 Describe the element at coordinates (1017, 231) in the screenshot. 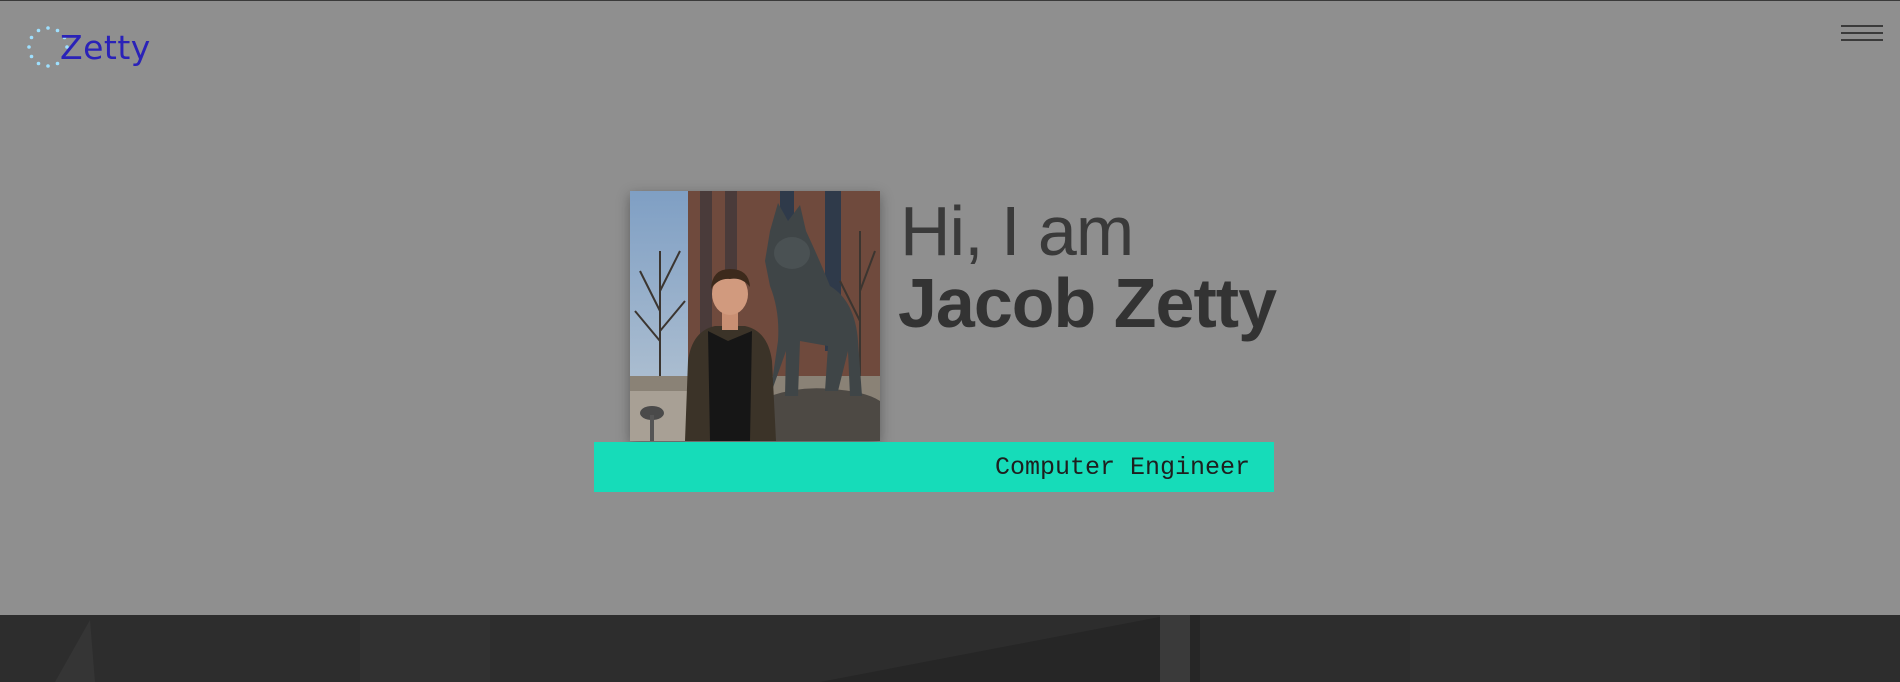

I see `greeting-text: Hi, I am` at that location.